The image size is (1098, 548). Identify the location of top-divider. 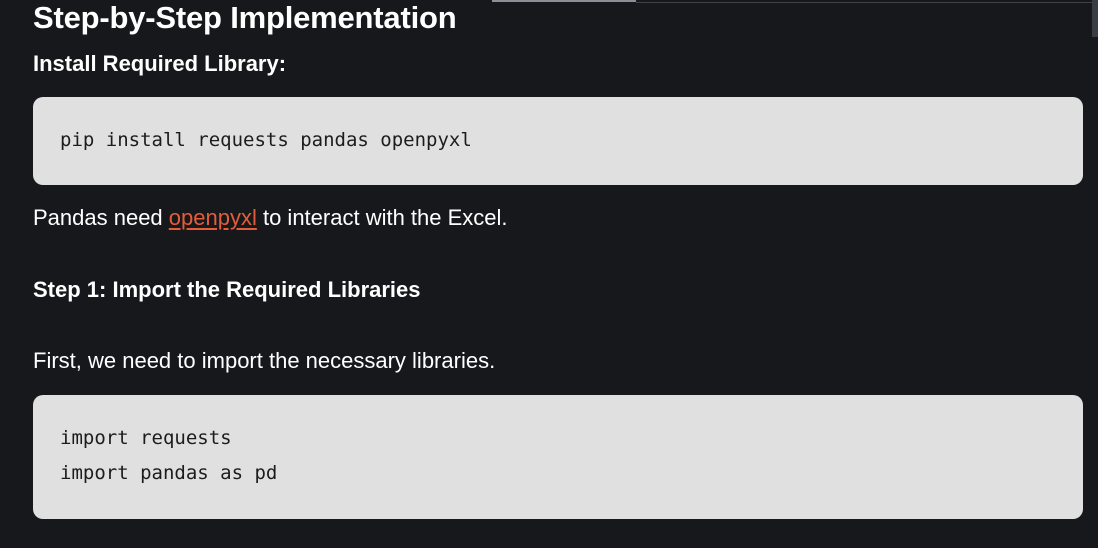
(564, 1).